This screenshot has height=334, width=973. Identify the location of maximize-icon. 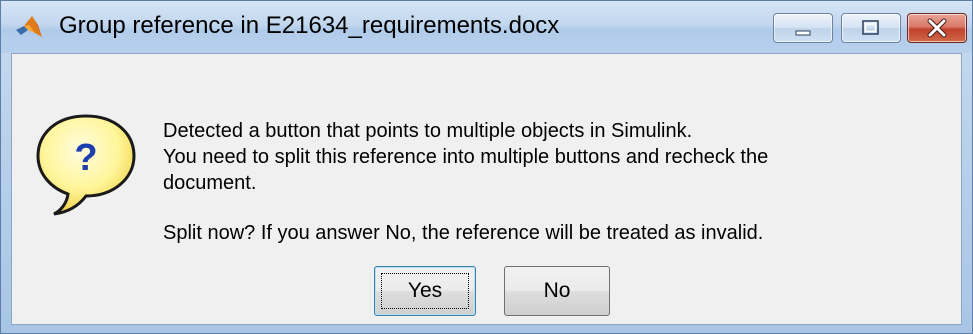
(870, 27).